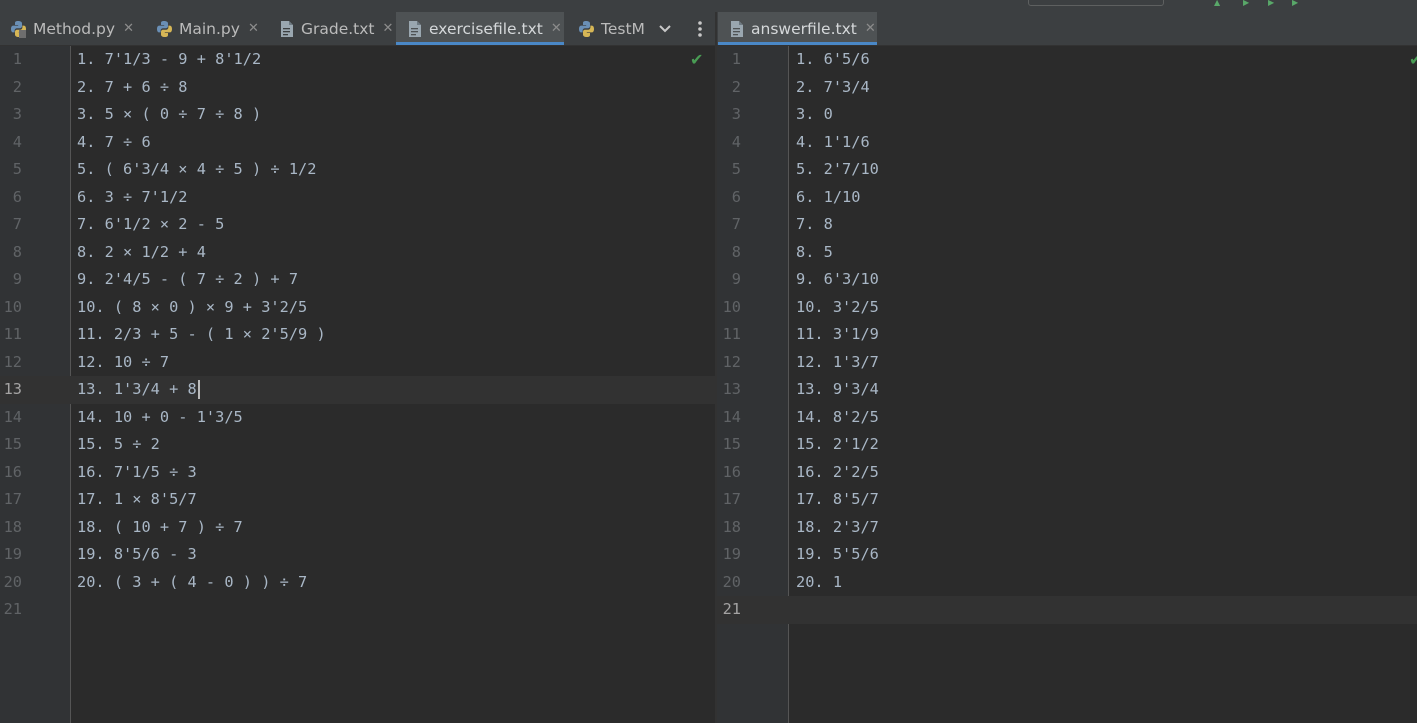  Describe the element at coordinates (1067, 88) in the screenshot. I see `code-line: 2 2. 7'3/4` at that location.